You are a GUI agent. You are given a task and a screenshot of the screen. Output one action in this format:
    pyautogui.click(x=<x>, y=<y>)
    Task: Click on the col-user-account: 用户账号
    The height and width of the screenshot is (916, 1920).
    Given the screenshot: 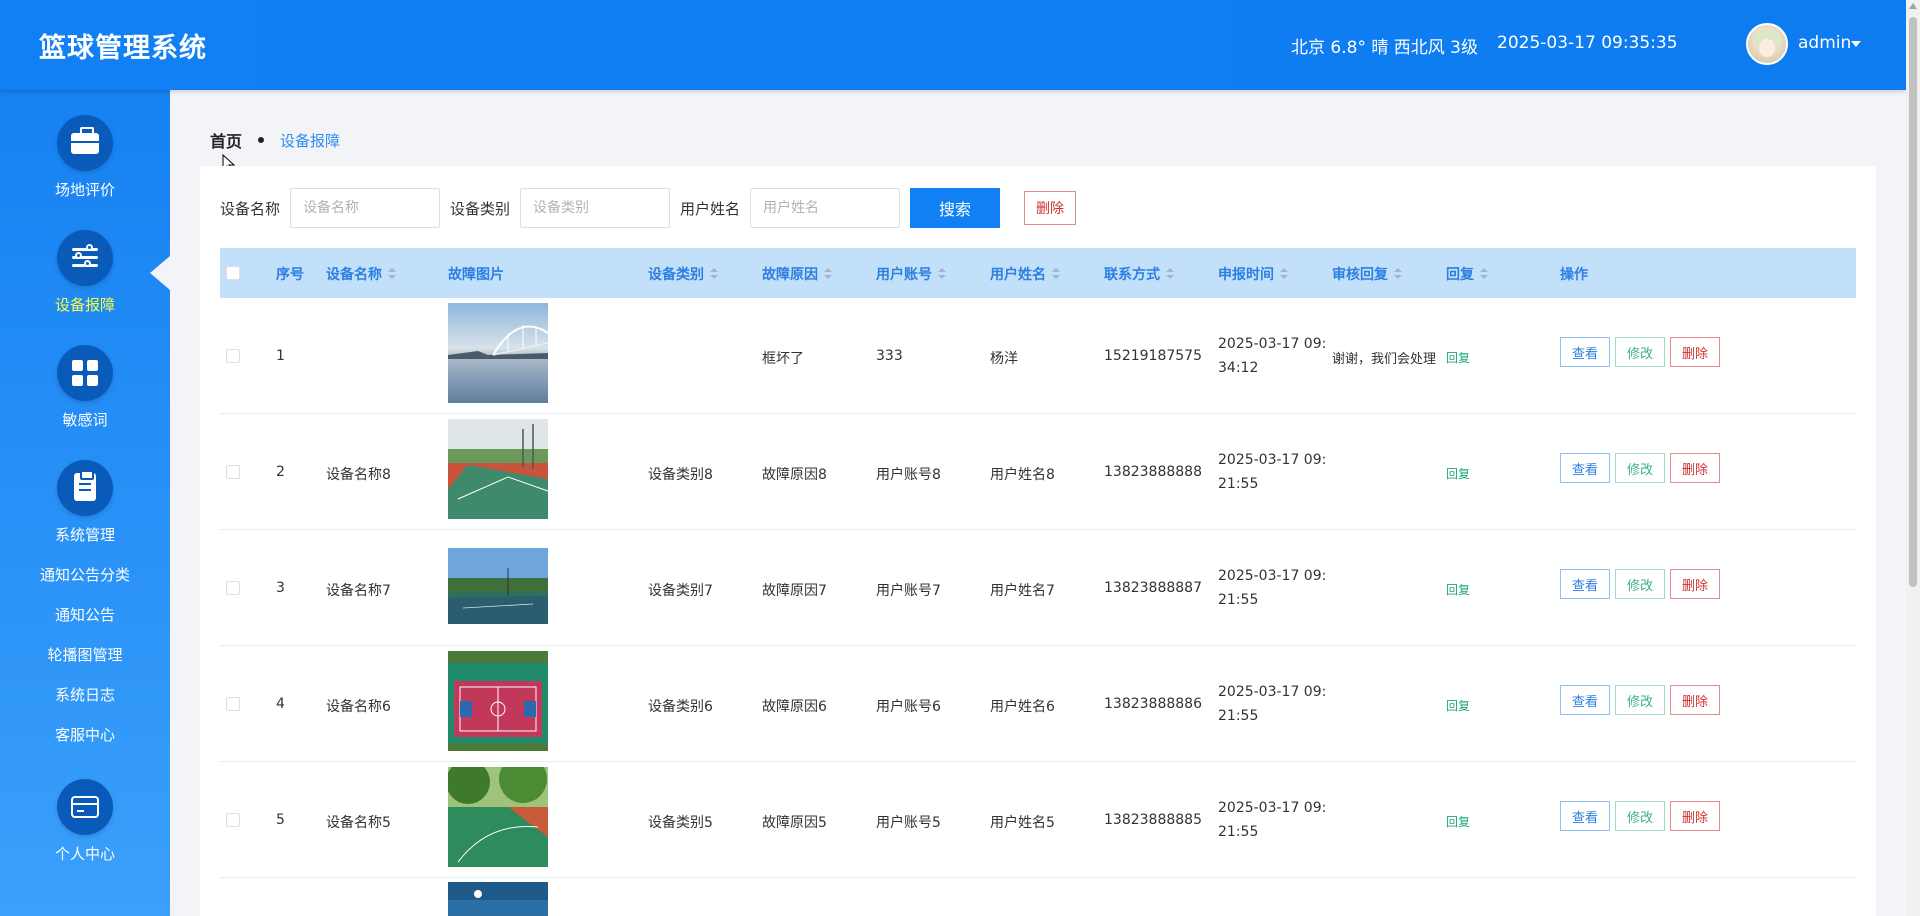 What is the action you would take?
    pyautogui.click(x=911, y=274)
    